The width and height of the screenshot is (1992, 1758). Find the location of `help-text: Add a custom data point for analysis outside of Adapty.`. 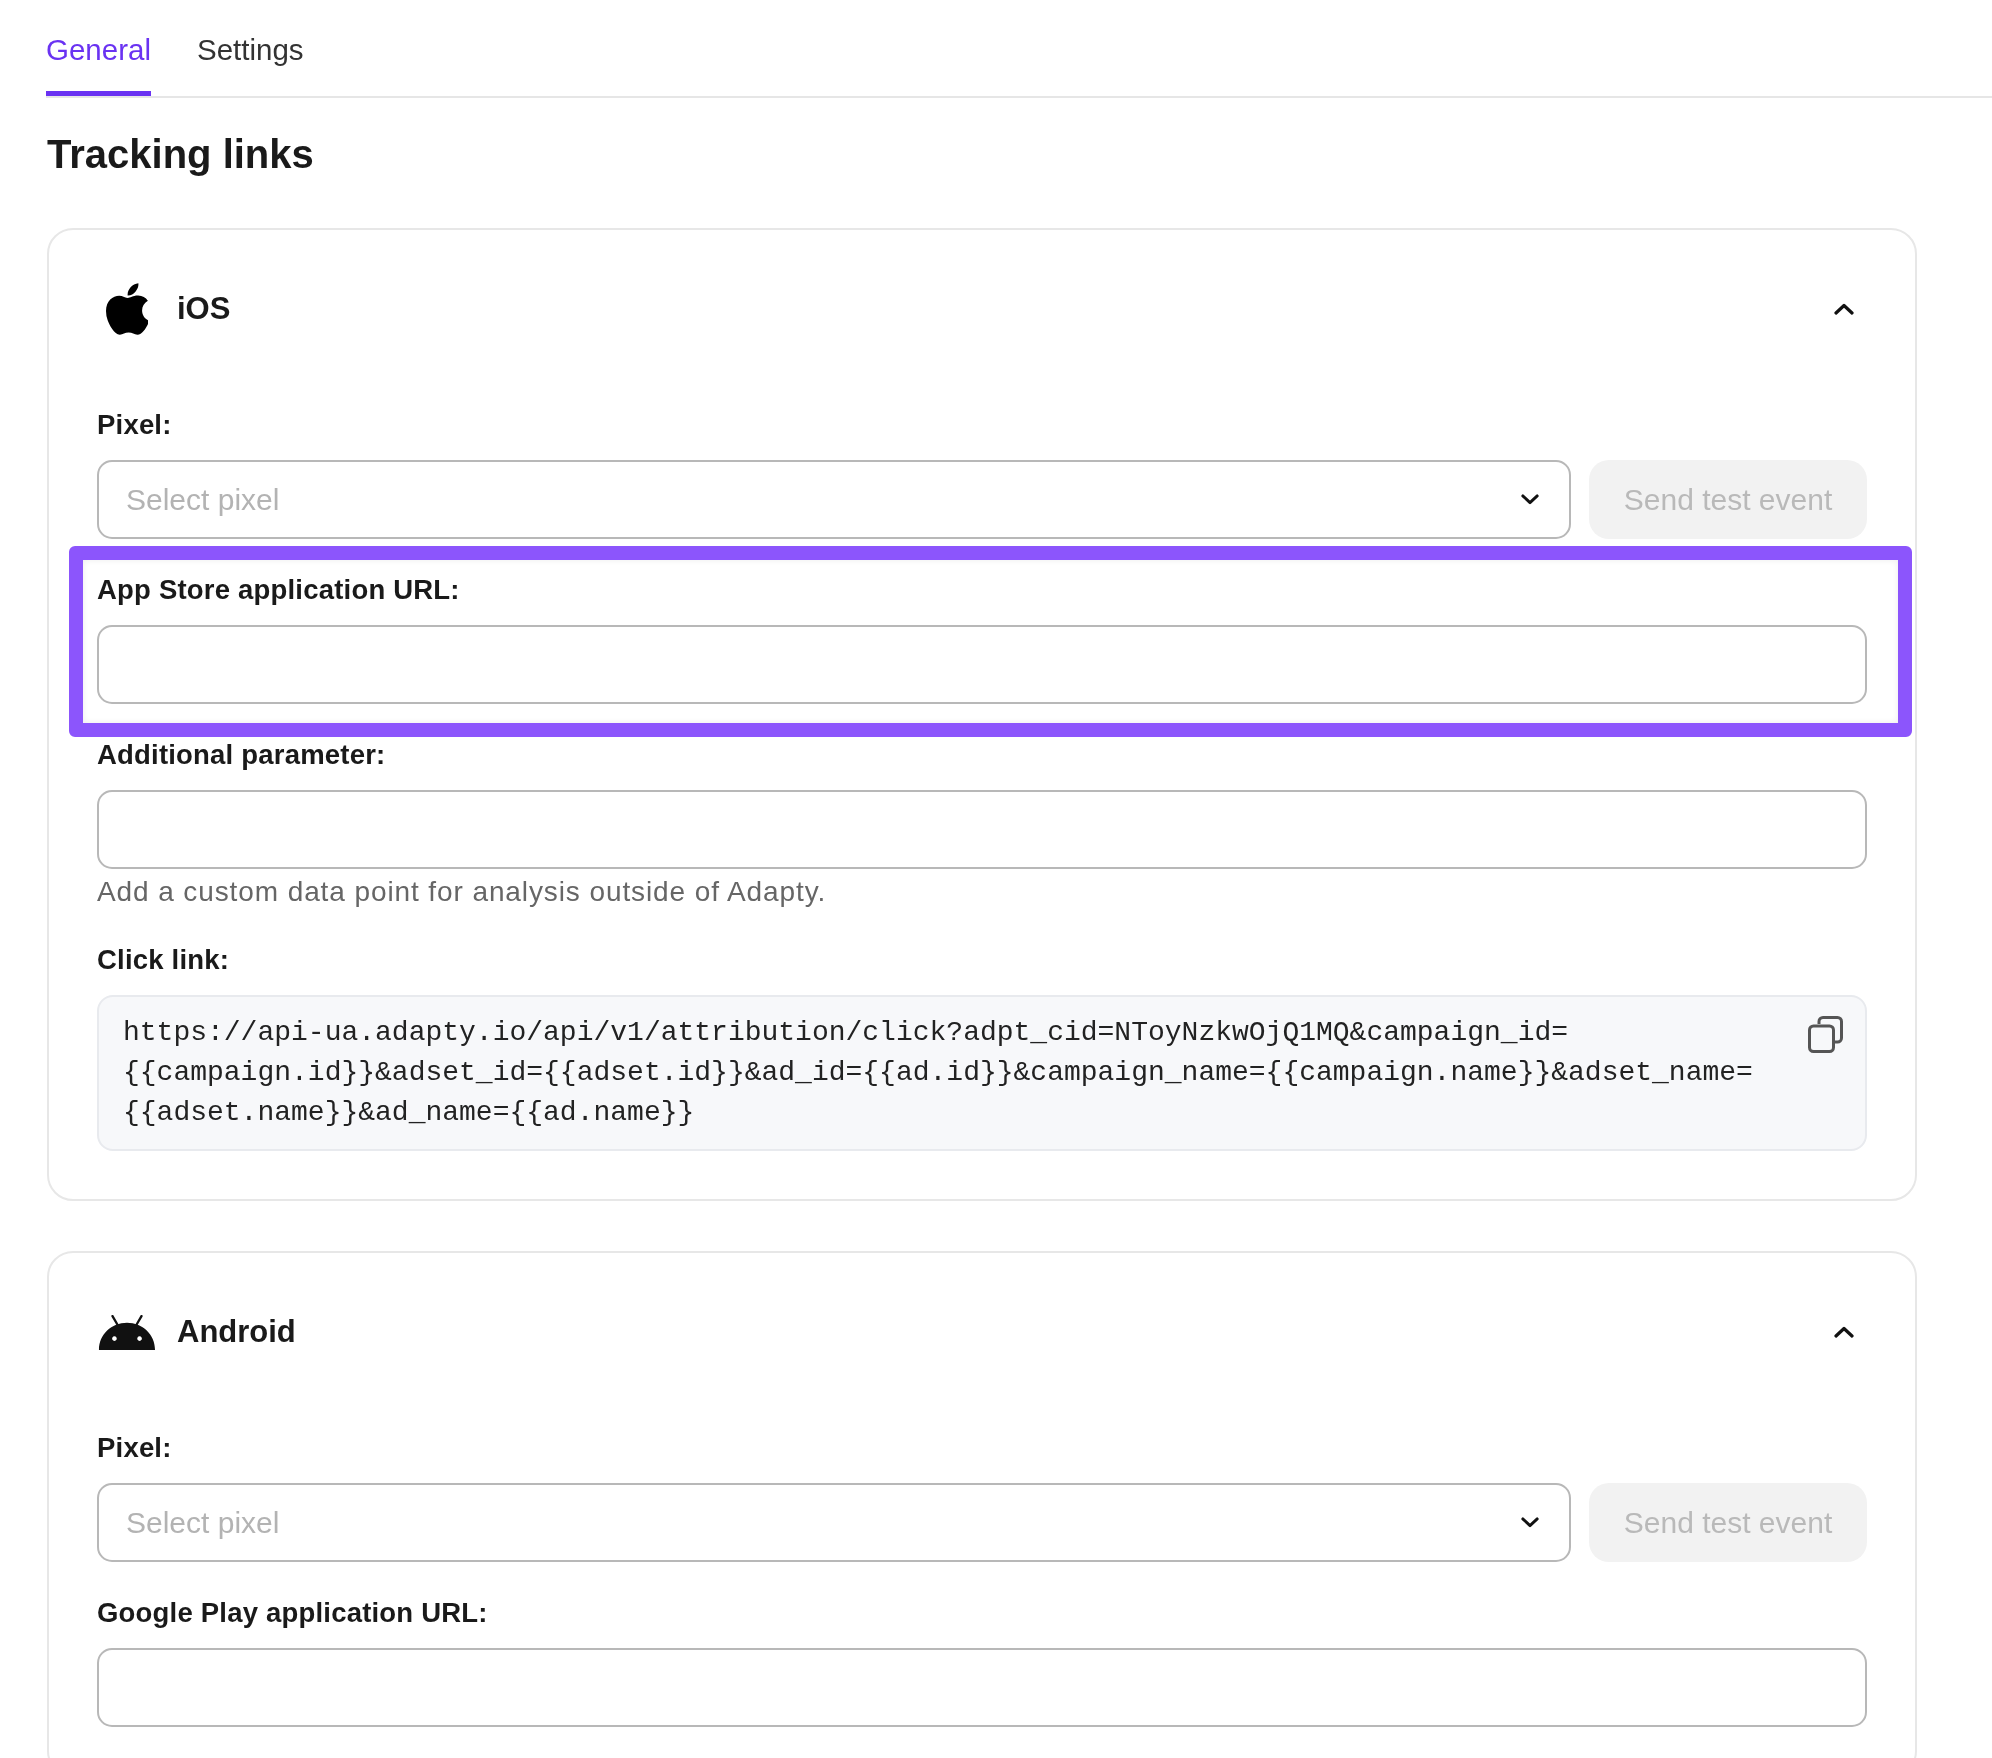

help-text: Add a custom data point for analysis outside of Adapty. is located at coordinates (462, 892).